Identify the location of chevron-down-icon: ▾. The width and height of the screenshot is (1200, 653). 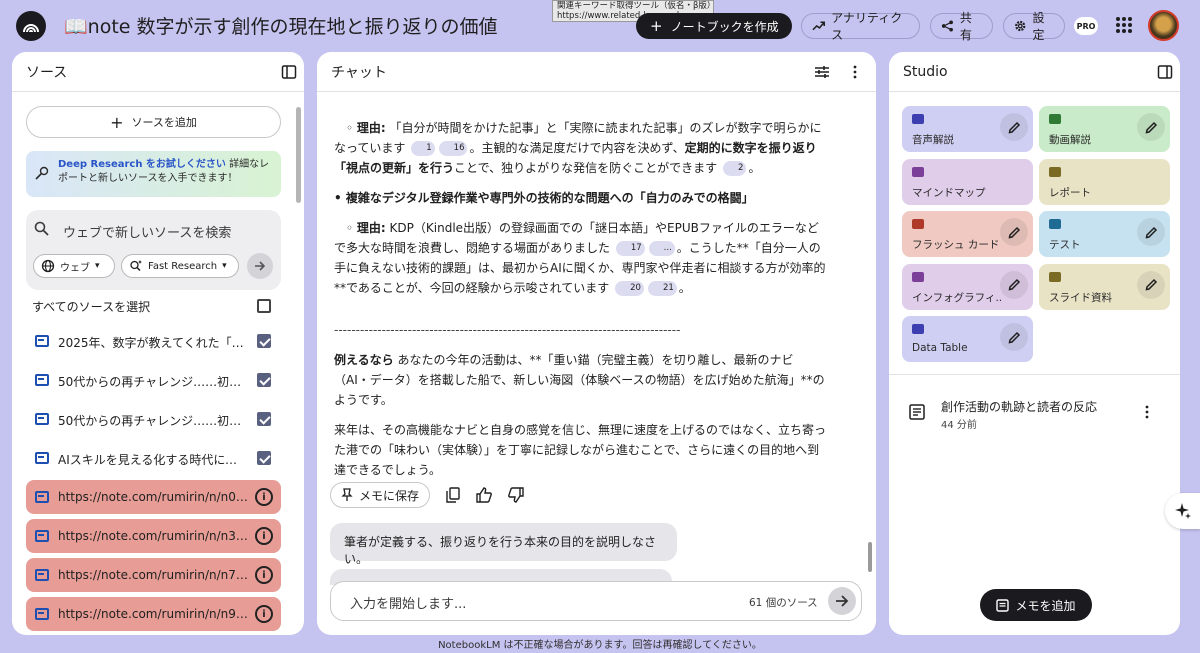
(97, 266).